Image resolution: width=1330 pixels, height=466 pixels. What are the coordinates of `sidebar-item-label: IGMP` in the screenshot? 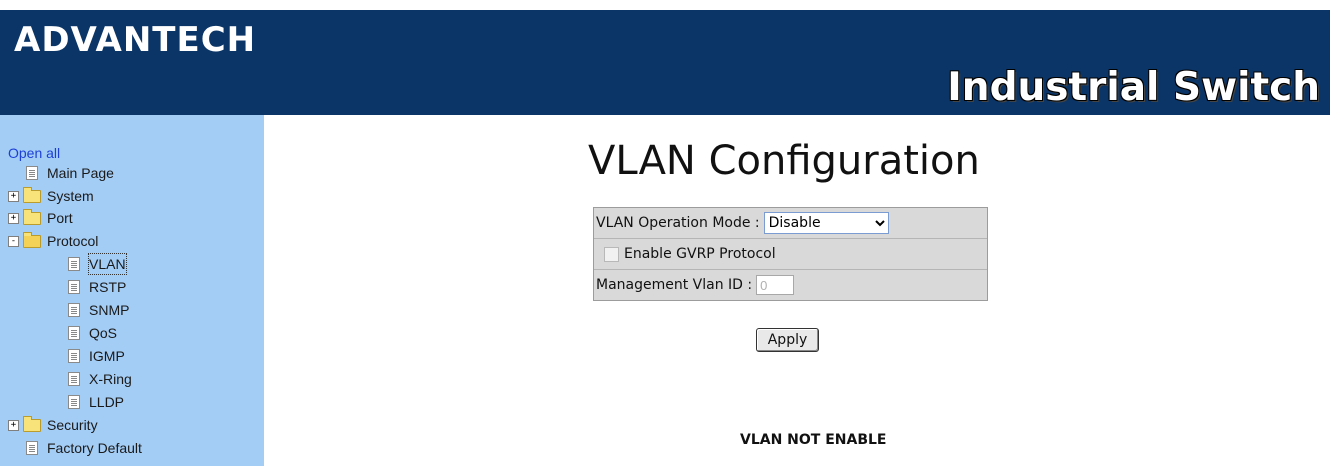 It's located at (107, 356).